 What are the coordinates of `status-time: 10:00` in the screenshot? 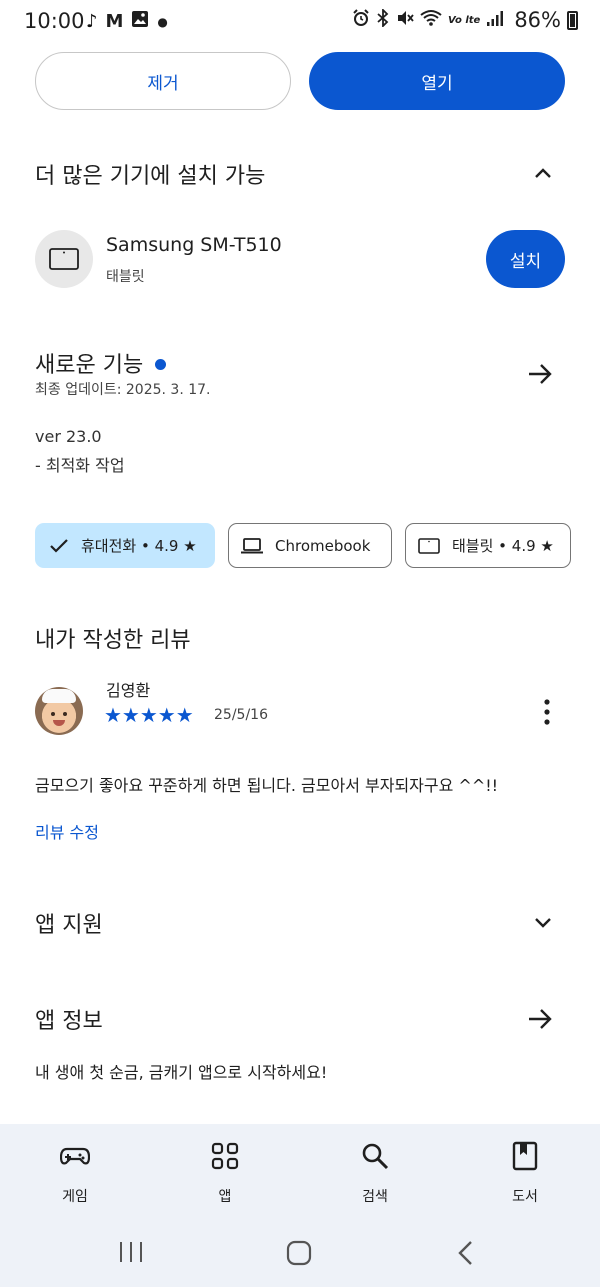 It's located at (54, 21).